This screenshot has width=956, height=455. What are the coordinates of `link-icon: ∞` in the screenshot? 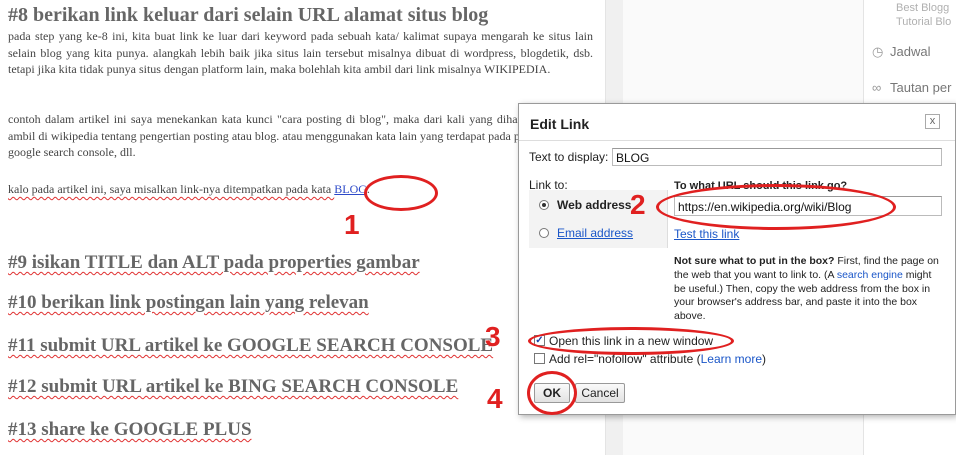 It's located at (877, 87).